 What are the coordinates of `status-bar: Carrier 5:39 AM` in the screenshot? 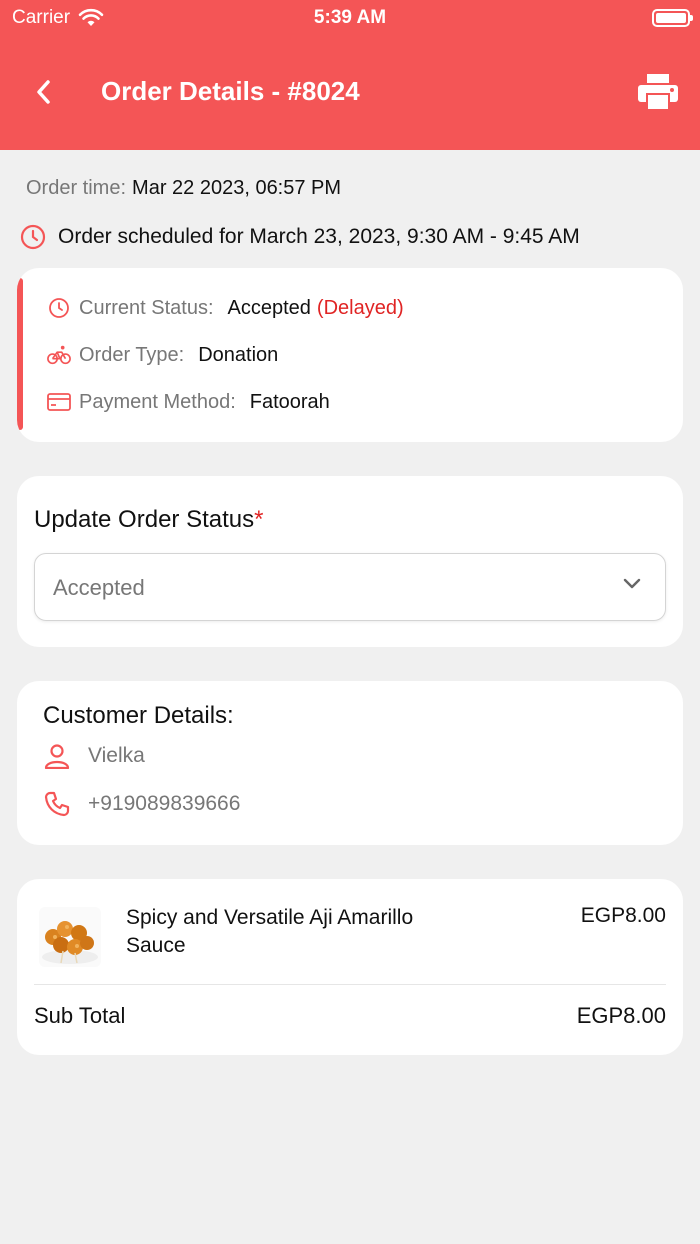 It's located at (350, 18).